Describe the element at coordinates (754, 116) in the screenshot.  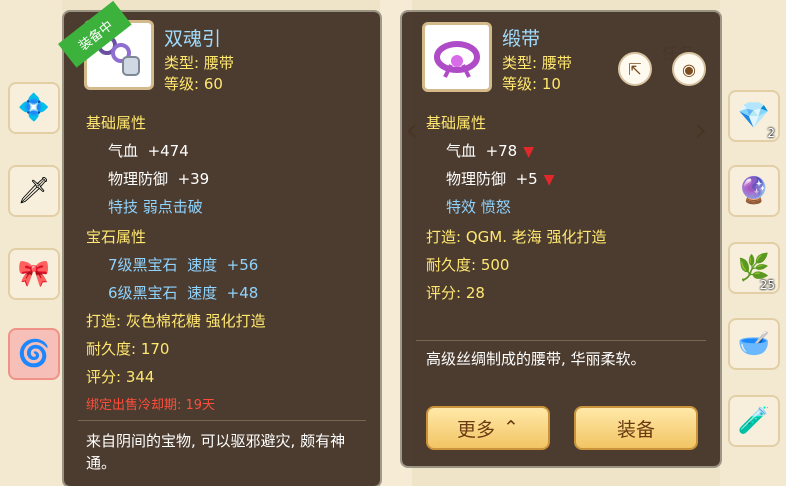
I see `bag-slot-item: 💎 2` at that location.